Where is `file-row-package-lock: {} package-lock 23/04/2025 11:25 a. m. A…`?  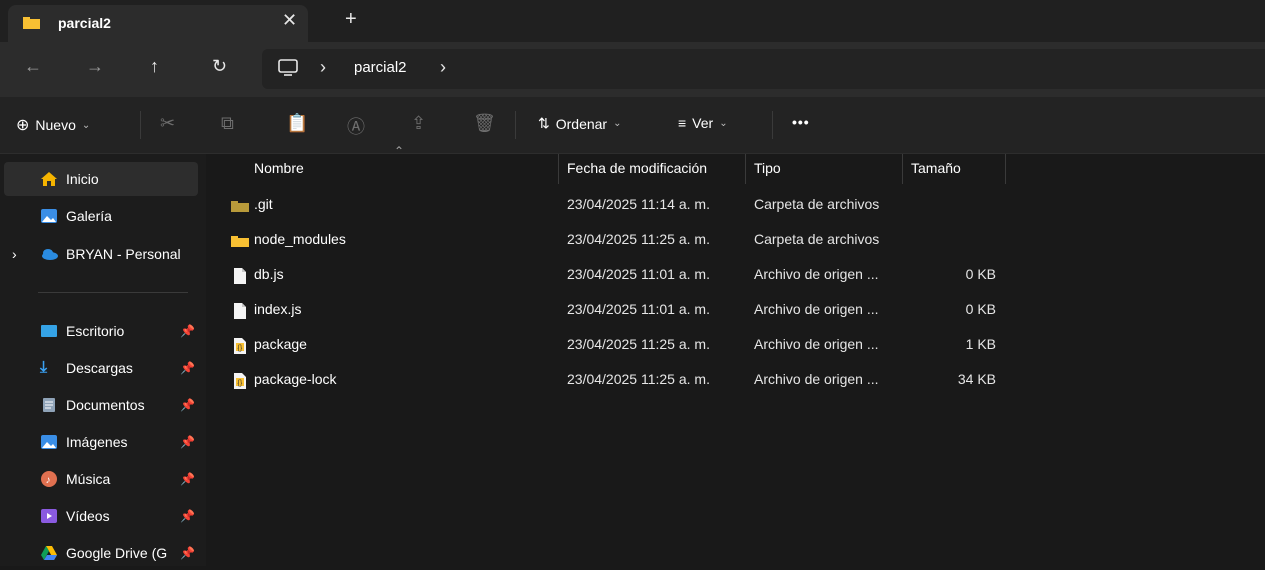
file-row-package-lock: {} package-lock 23/04/2025 11:25 a. m. A… is located at coordinates (735, 380).